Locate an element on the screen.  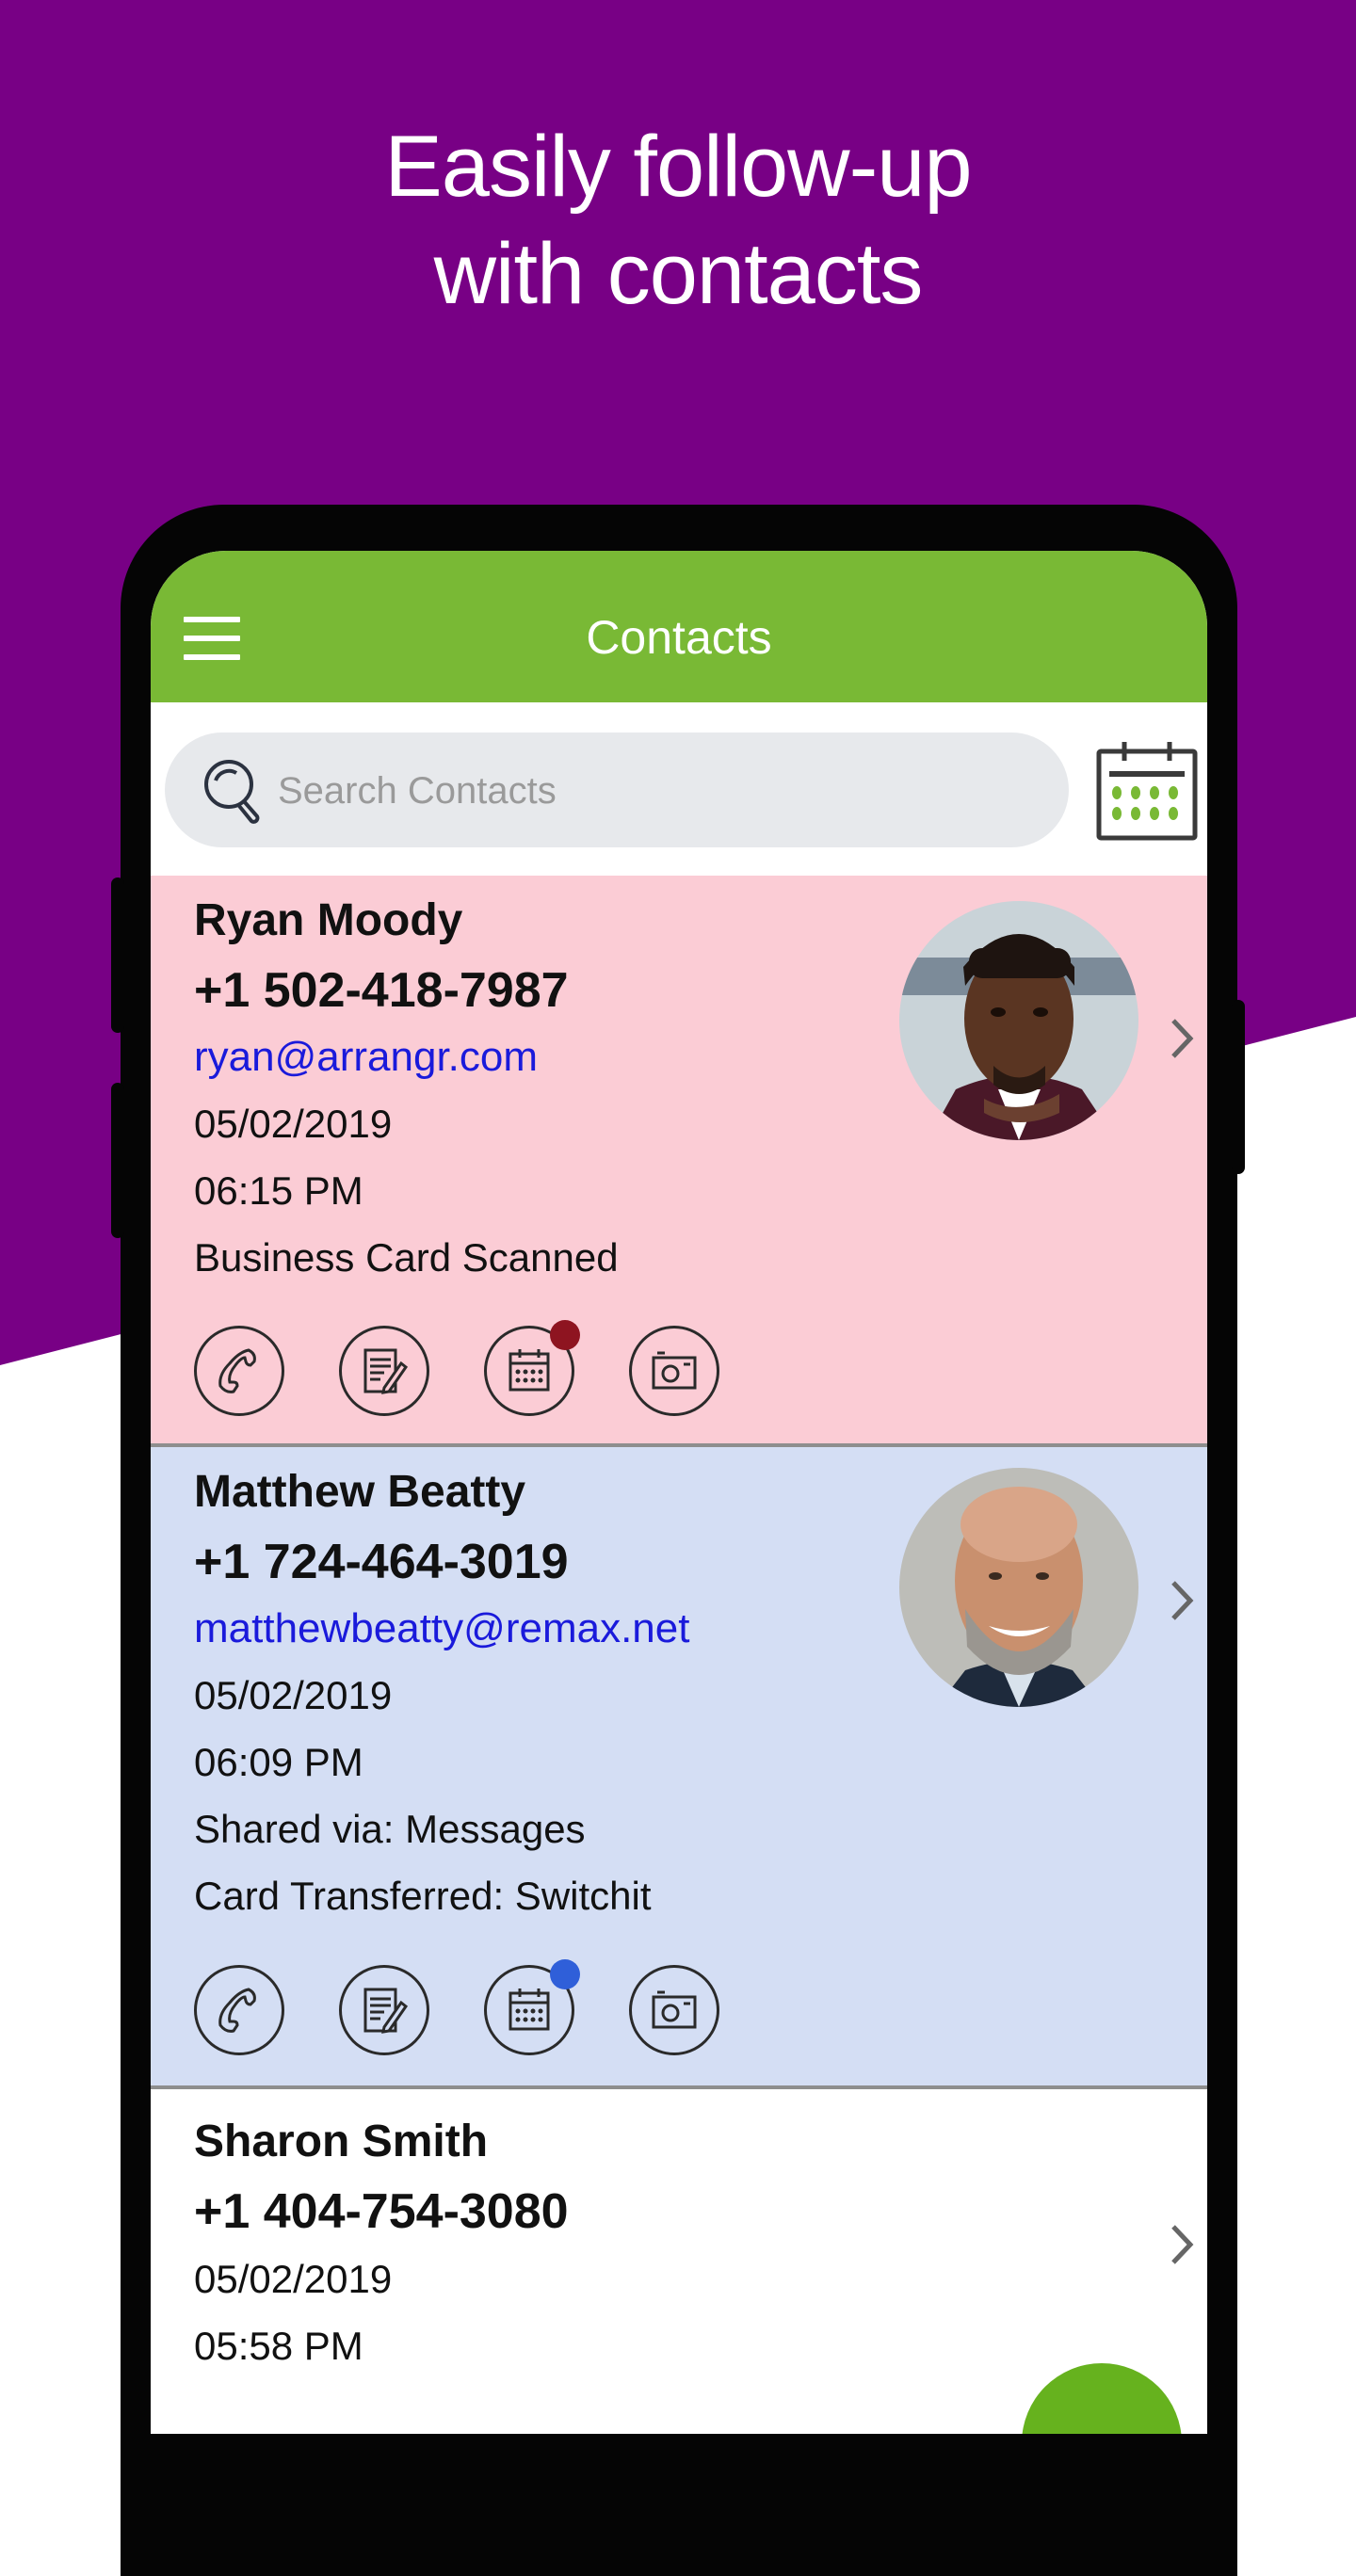
search-row is located at coordinates (679, 789).